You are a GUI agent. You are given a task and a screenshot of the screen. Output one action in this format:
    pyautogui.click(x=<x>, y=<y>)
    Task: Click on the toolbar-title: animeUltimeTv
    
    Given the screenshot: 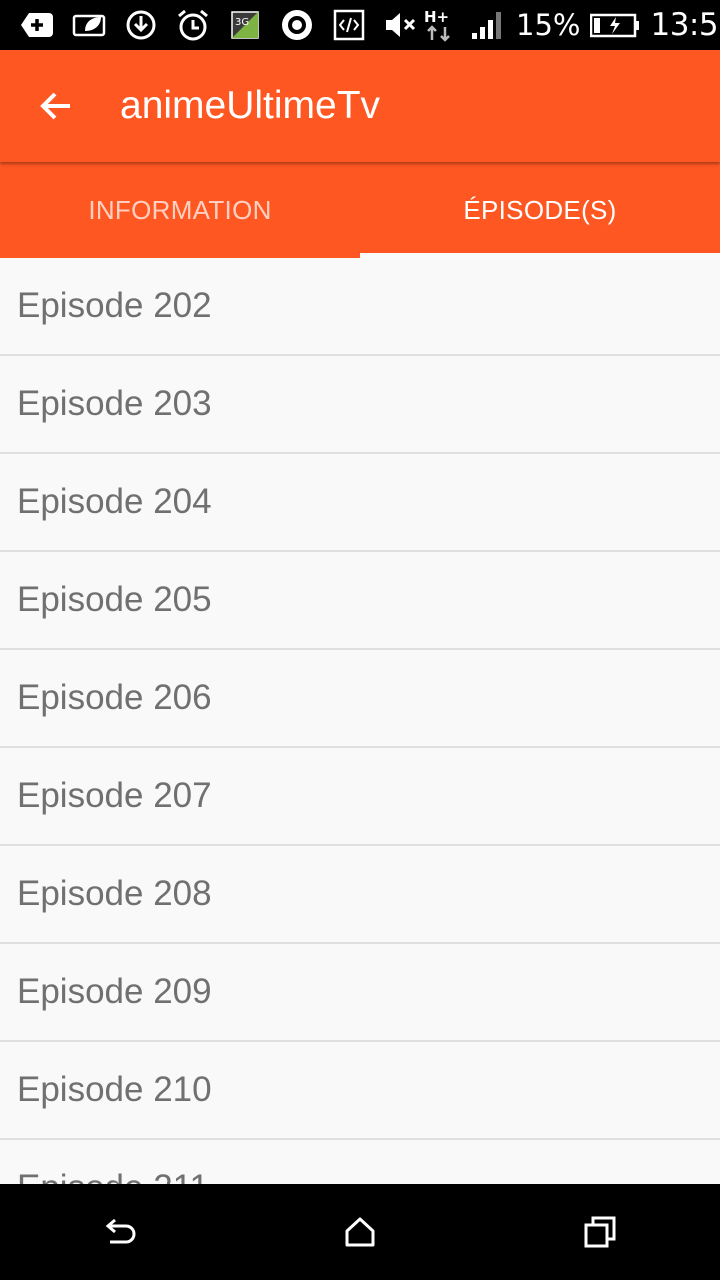 What is the action you would take?
    pyautogui.click(x=250, y=105)
    